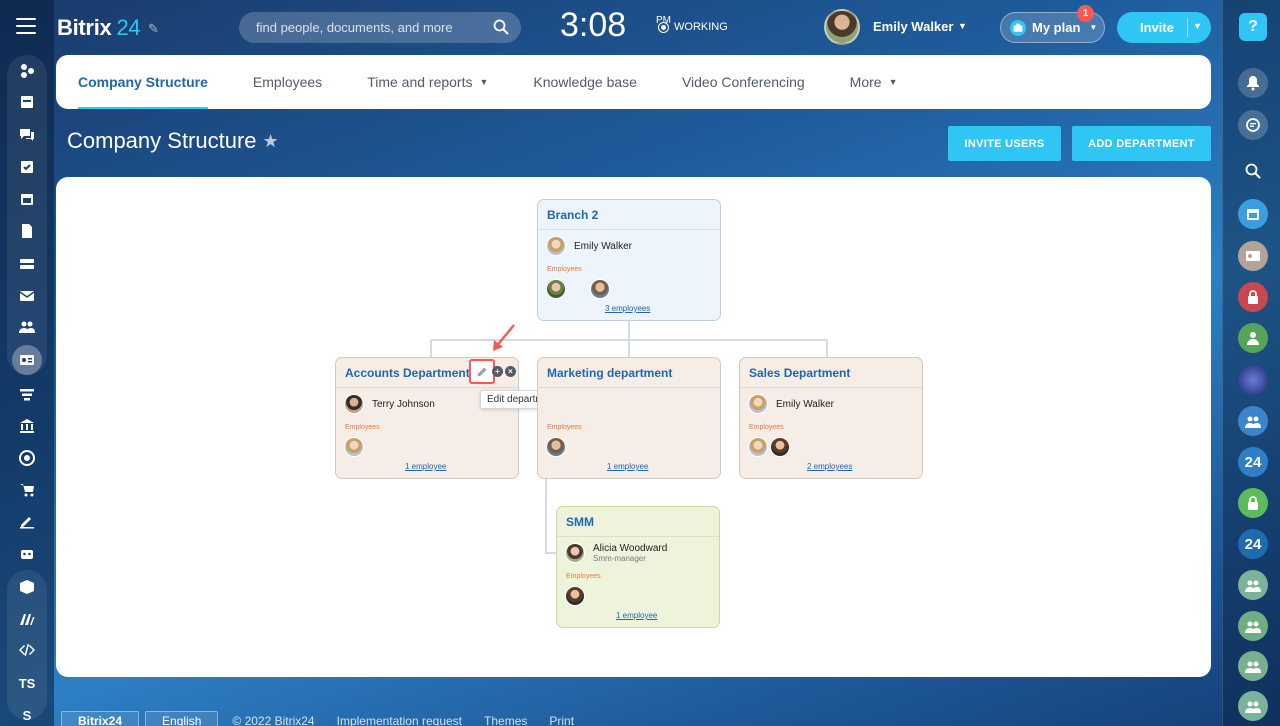  What do you see at coordinates (27, 395) in the screenshot?
I see `crm-funnel-icon` at bounding box center [27, 395].